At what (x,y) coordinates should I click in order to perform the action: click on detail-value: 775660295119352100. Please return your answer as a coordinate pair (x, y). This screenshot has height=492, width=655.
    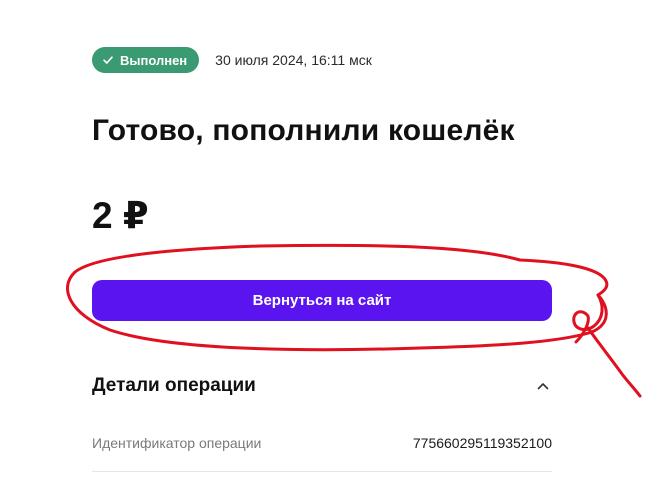
    Looking at the image, I should click on (482, 443).